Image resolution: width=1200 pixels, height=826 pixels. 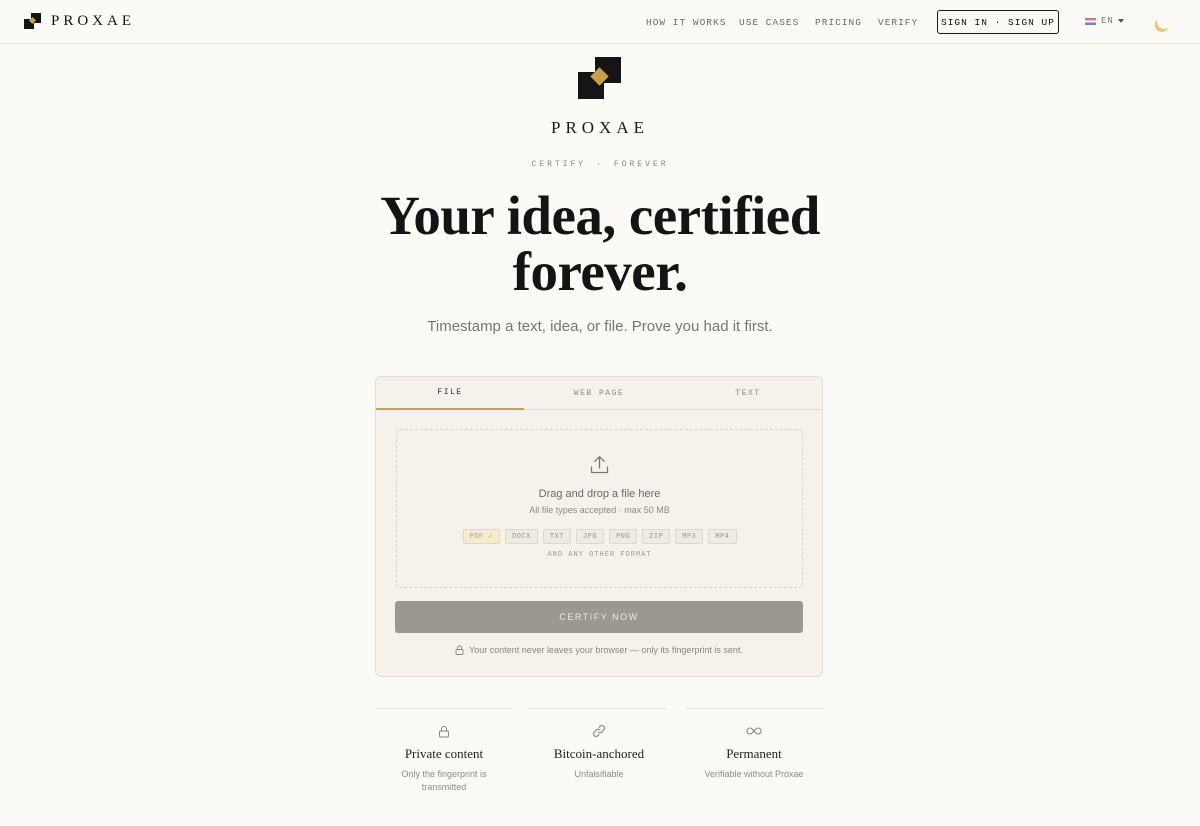 I want to click on feature-description: Unfalsifiable, so click(x=599, y=774).